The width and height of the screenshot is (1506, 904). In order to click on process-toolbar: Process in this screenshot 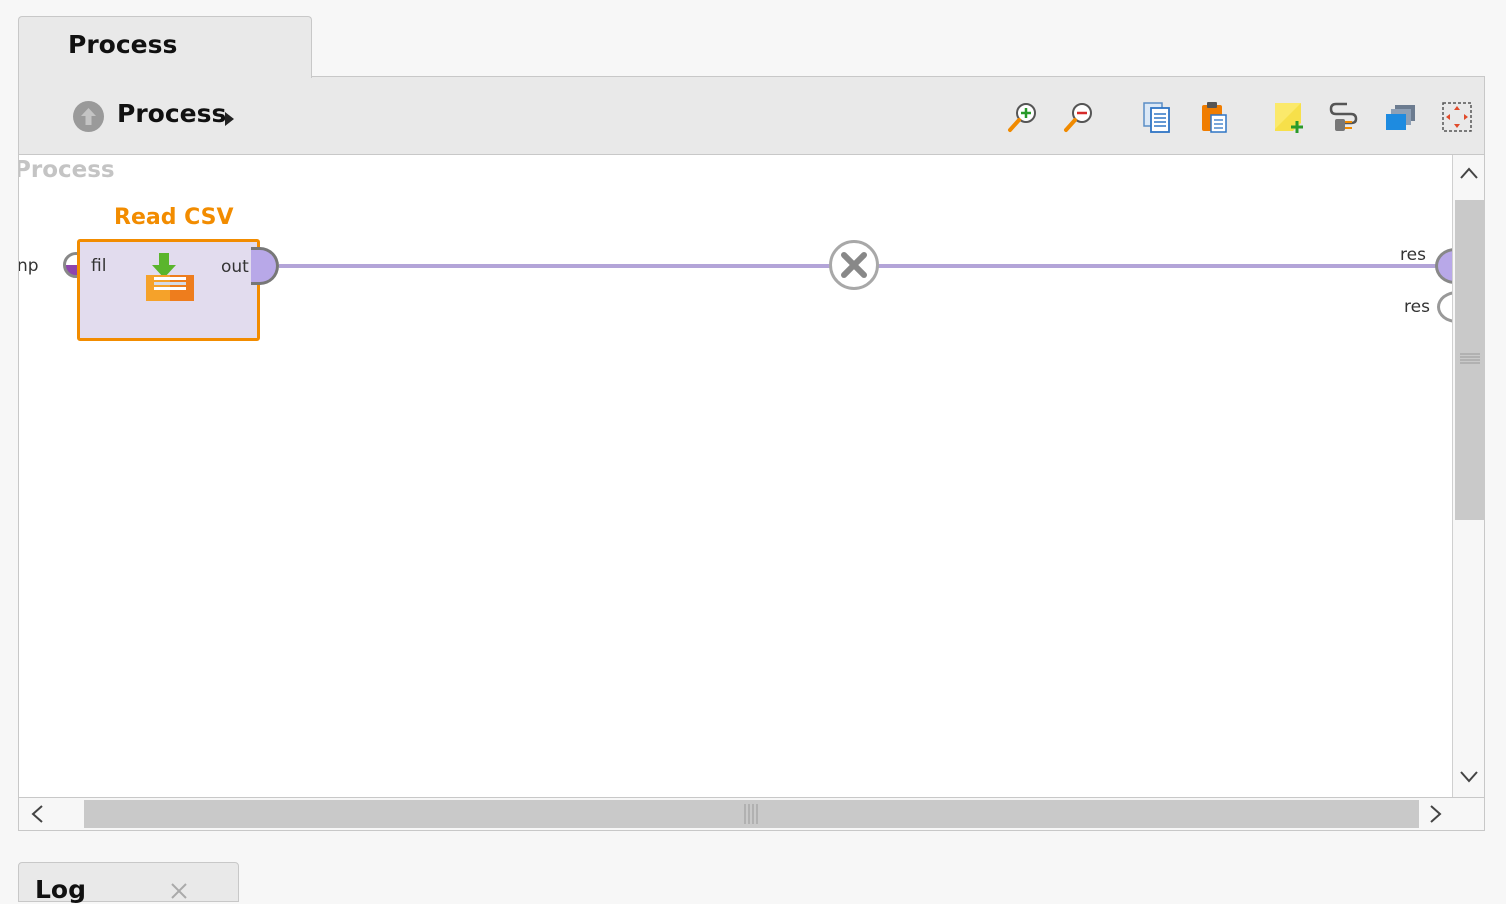, I will do `click(751, 116)`.